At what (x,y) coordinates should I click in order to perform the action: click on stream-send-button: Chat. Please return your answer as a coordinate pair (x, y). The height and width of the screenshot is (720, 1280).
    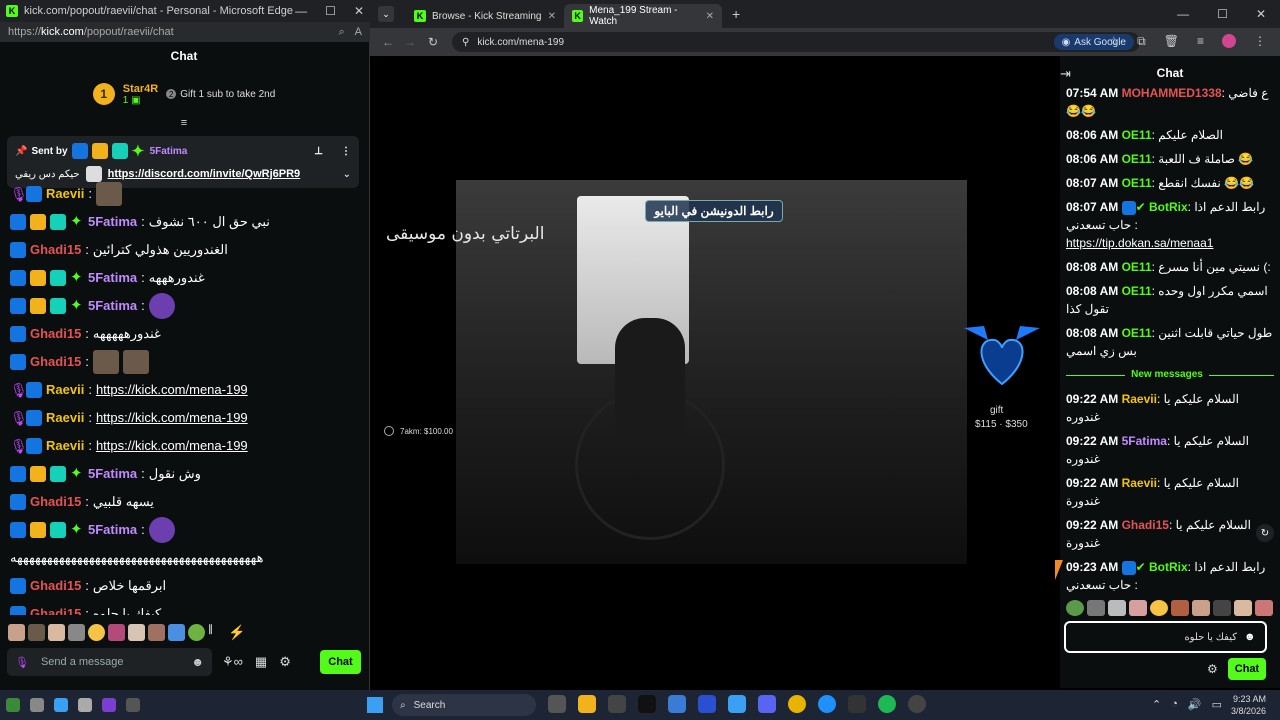
    Looking at the image, I should click on (1247, 669).